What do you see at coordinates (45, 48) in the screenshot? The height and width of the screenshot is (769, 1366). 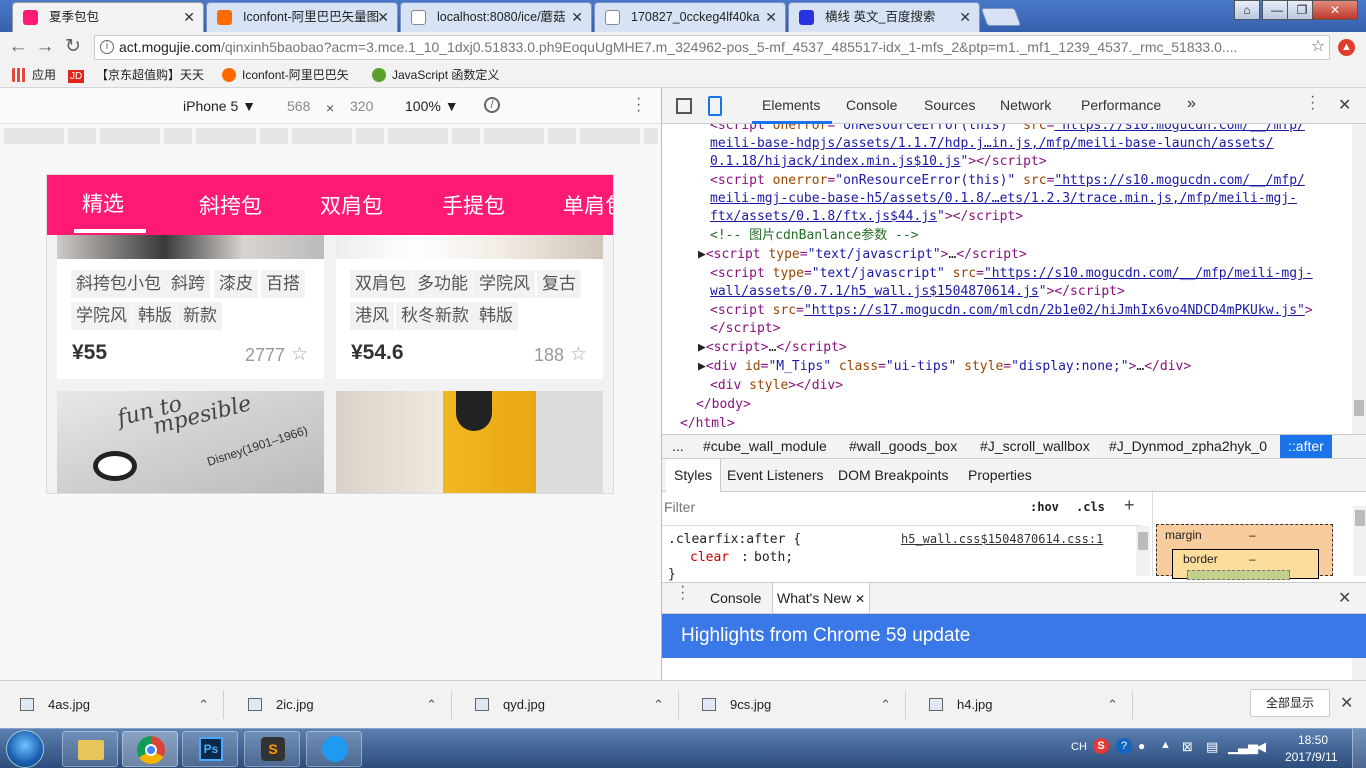 I see `forward-icon: →` at bounding box center [45, 48].